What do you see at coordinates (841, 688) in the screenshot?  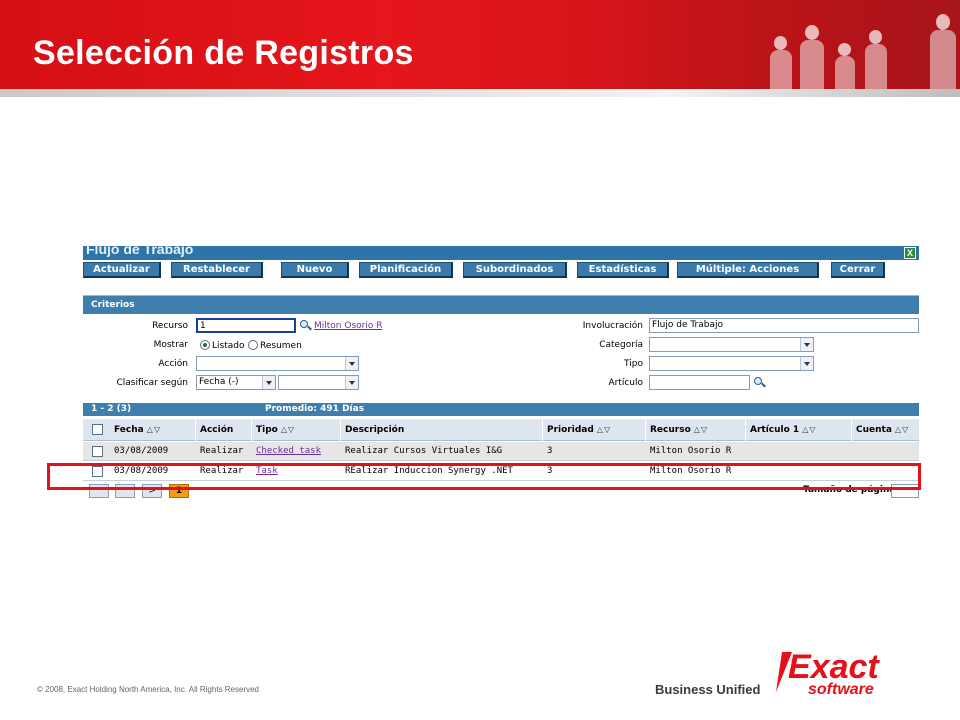 I see `logo-software-text: software` at bounding box center [841, 688].